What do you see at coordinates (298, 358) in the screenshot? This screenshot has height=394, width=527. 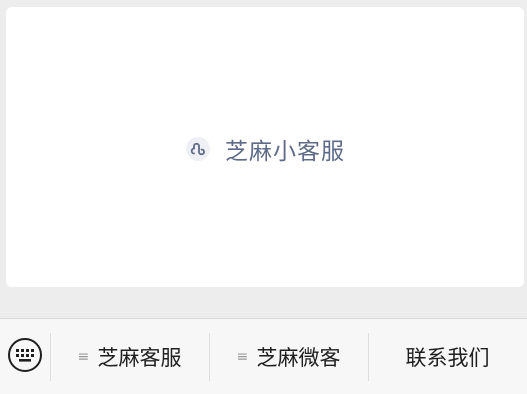 I see `menu-item-label: 芝麻微客` at bounding box center [298, 358].